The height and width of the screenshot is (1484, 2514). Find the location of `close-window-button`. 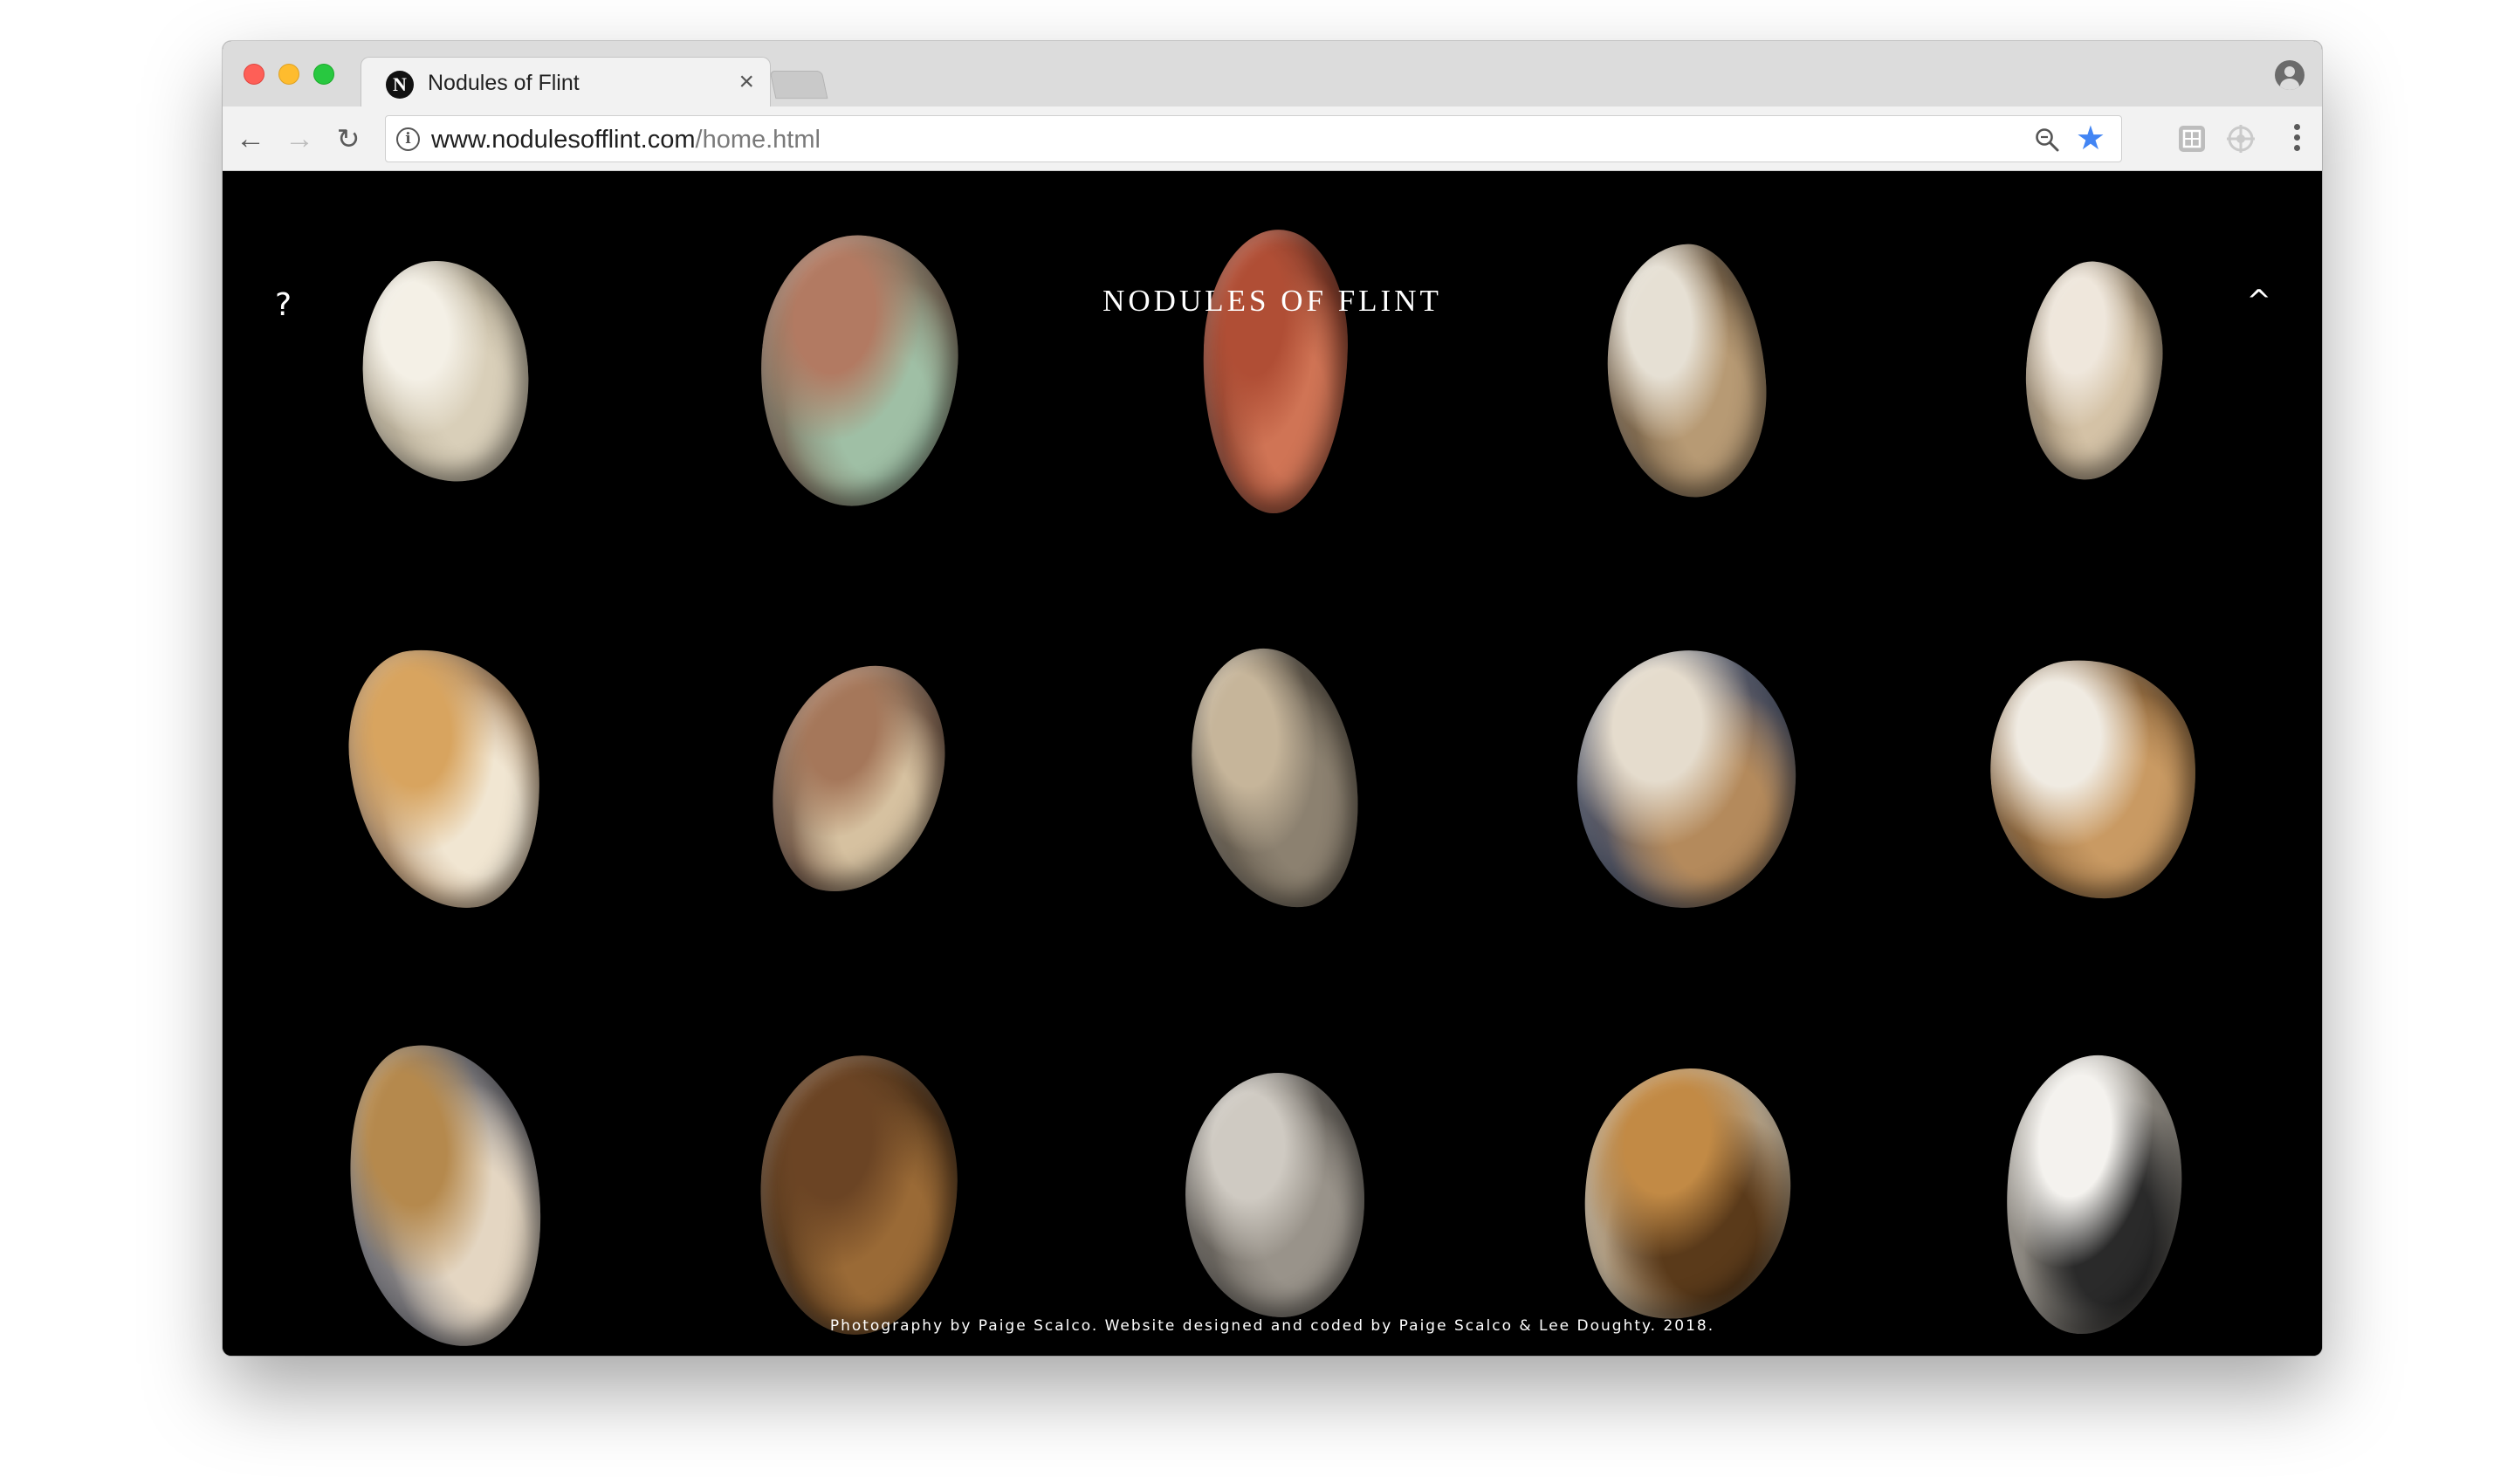

close-window-button is located at coordinates (254, 74).